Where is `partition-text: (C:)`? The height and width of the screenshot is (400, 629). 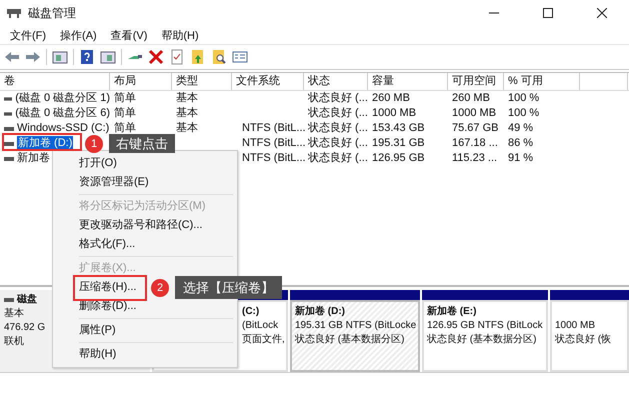
partition-text: (C:) is located at coordinates (251, 312).